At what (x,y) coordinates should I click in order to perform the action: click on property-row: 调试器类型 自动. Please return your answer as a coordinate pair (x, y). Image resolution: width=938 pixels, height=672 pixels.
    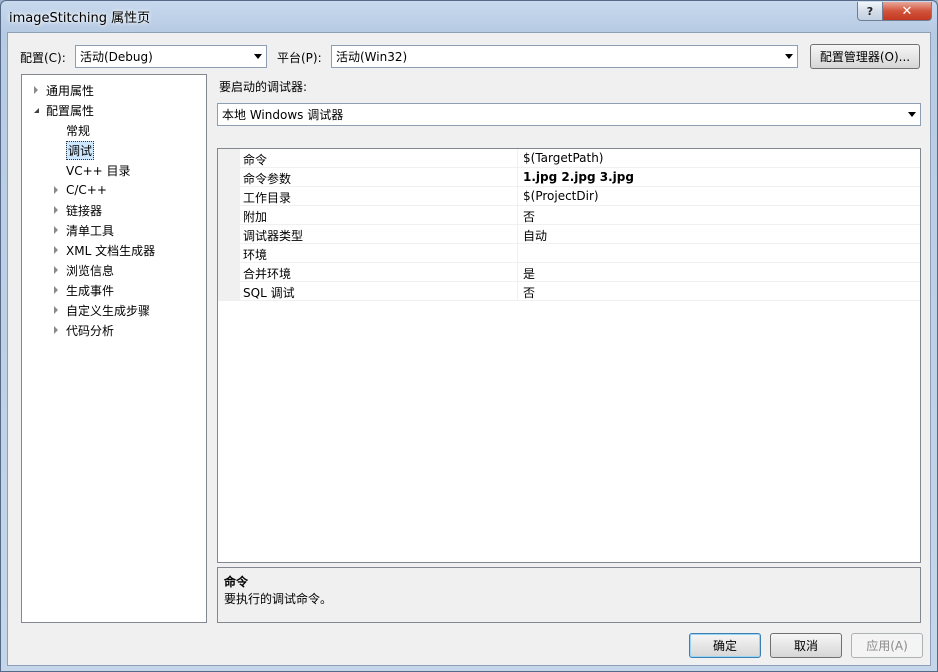
    Looking at the image, I should click on (569, 234).